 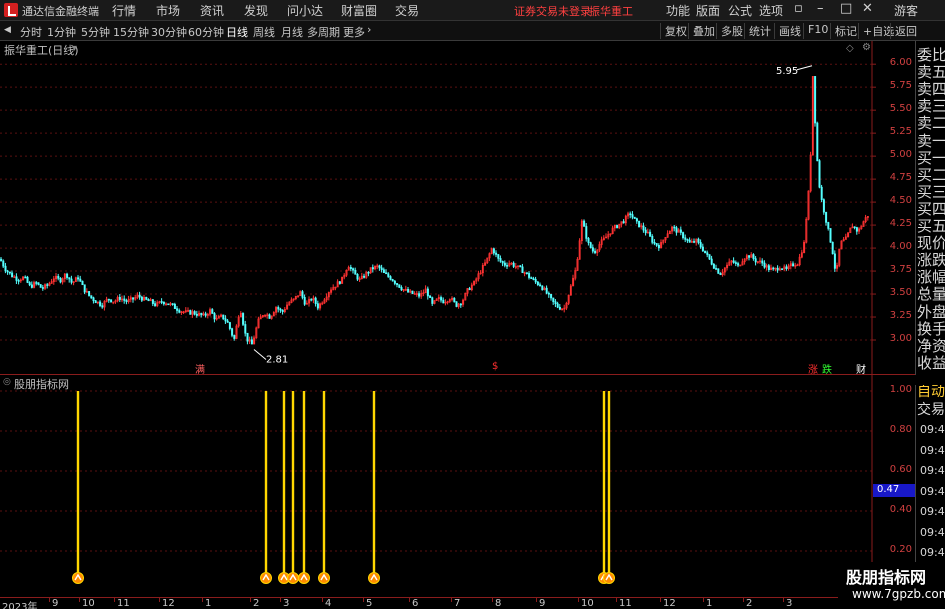 I want to click on quote-field-label: 净资, so click(x=931, y=346).